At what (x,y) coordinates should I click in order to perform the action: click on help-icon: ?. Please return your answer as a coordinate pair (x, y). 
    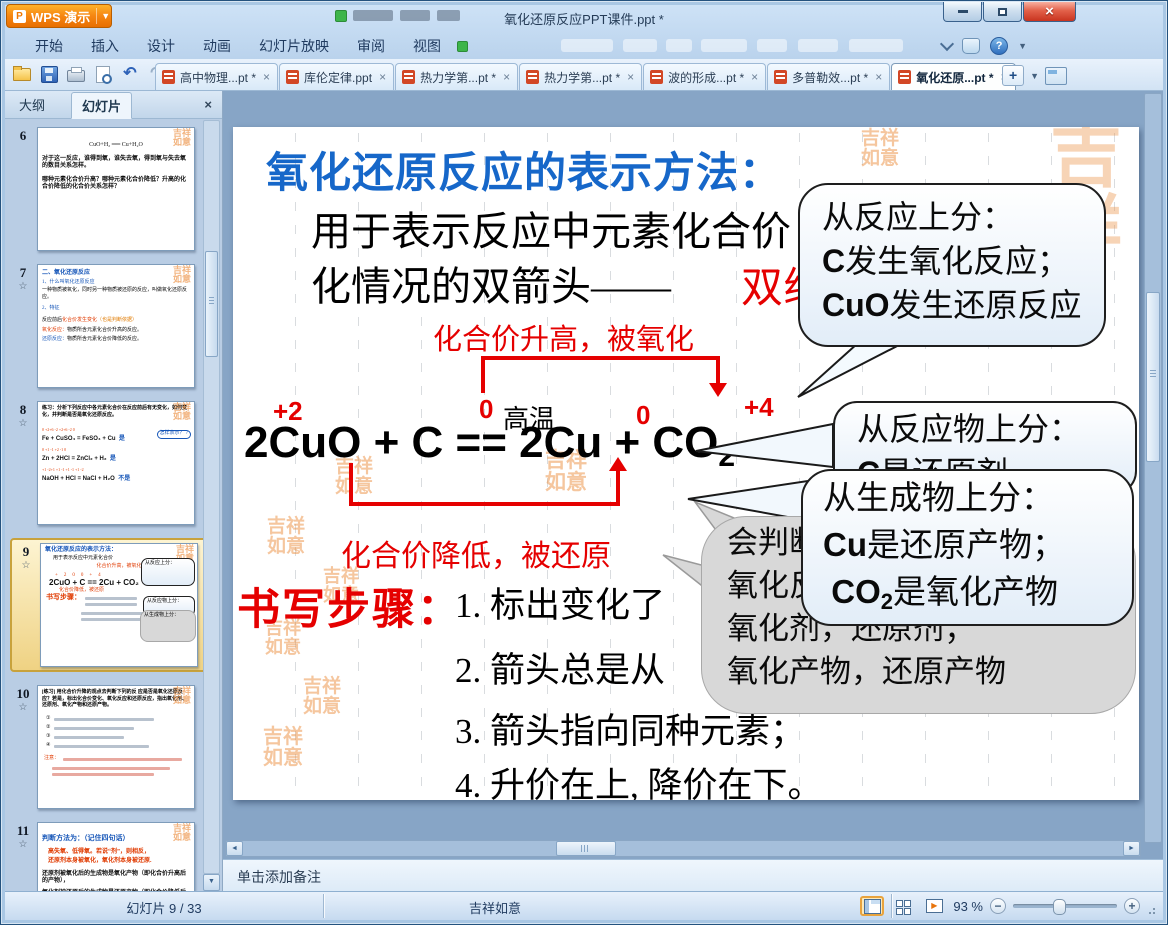
    Looking at the image, I should click on (999, 46).